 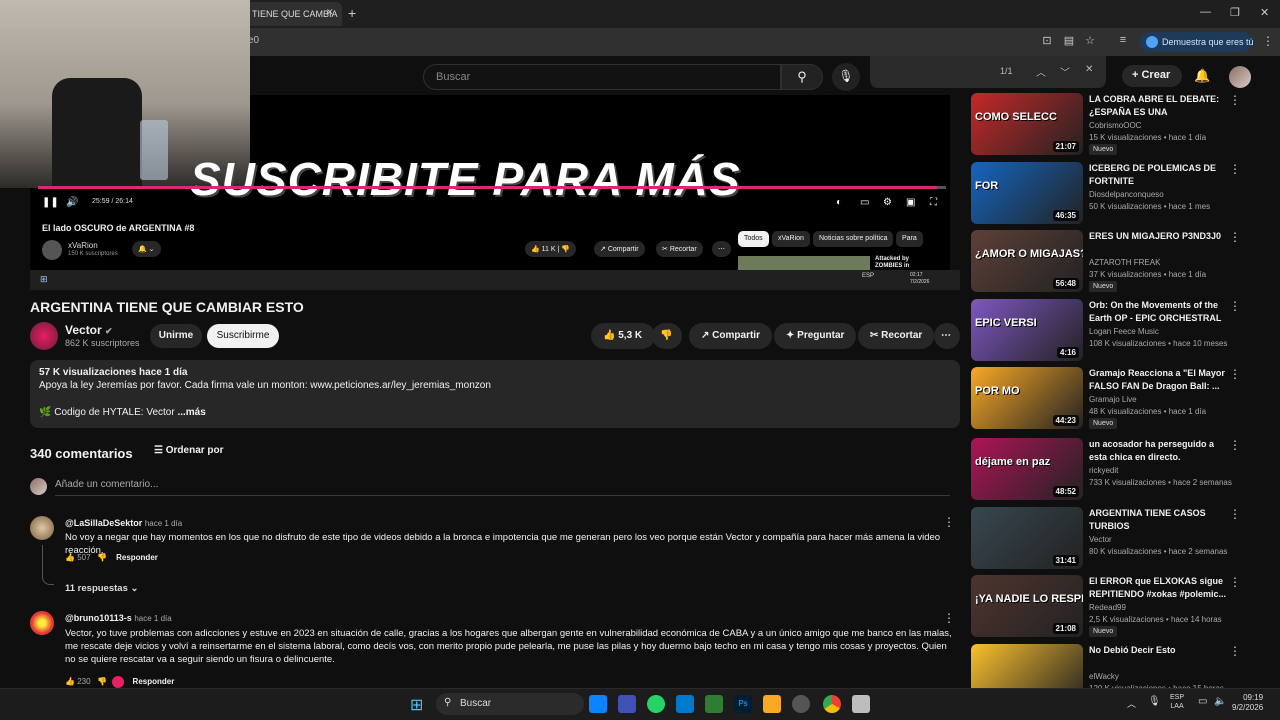 What do you see at coordinates (44, 336) in the screenshot?
I see `channel-avatar` at bounding box center [44, 336].